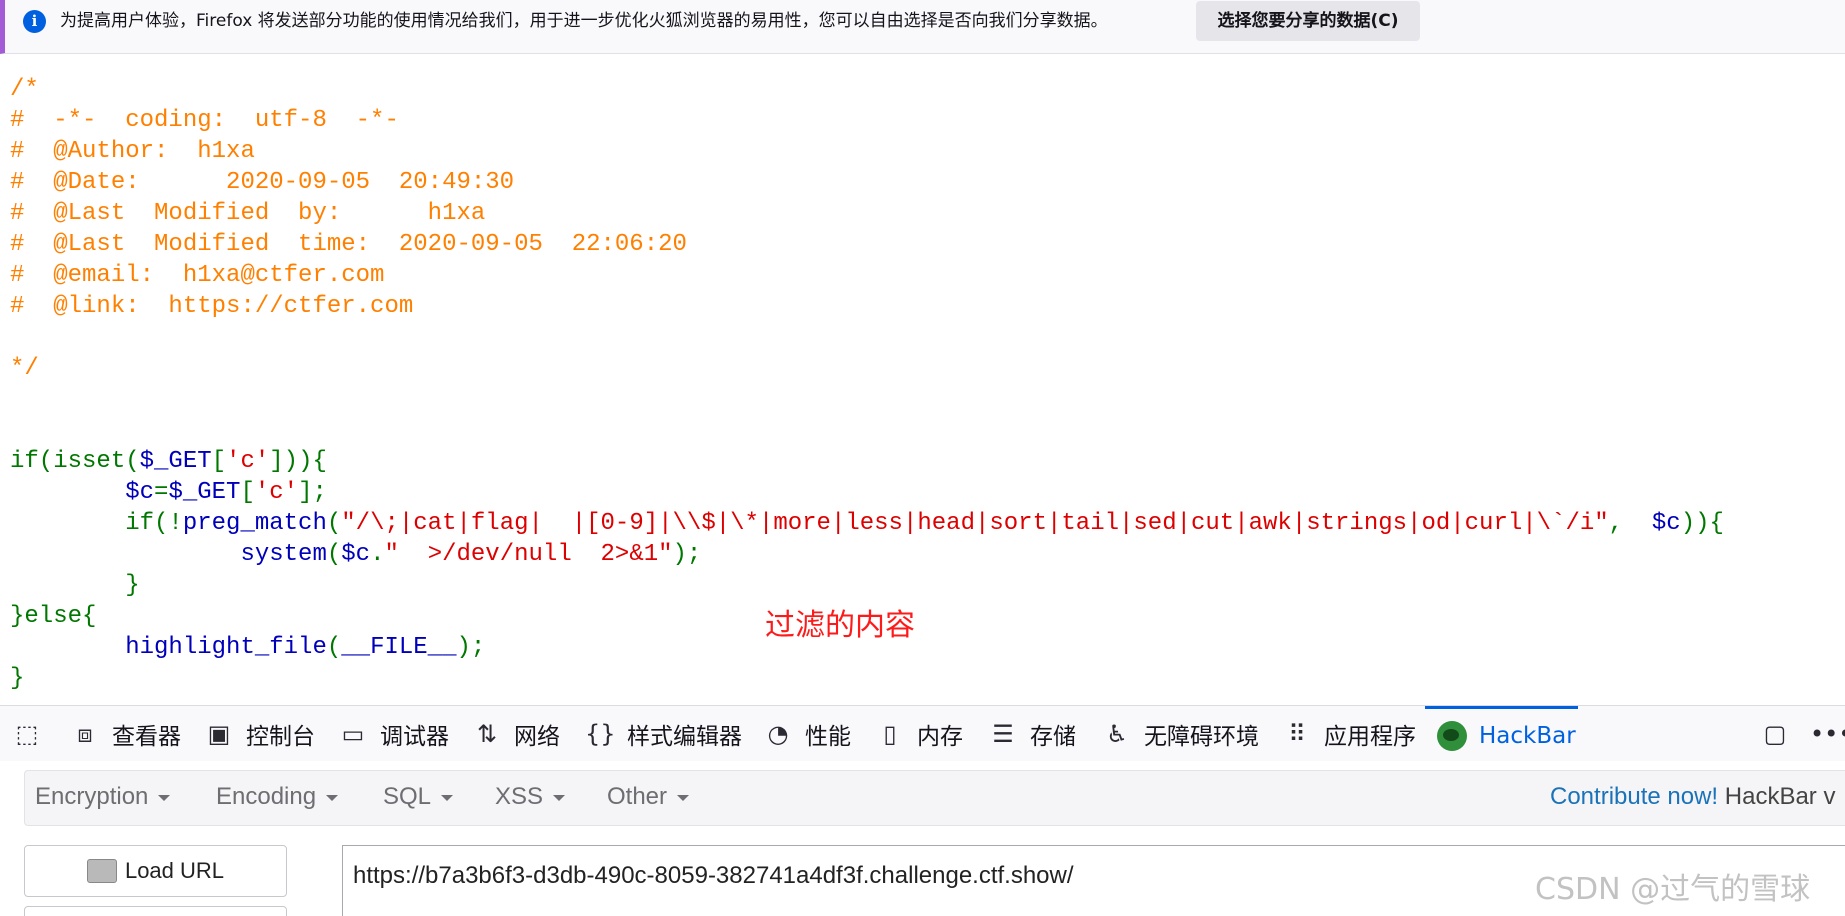 The height and width of the screenshot is (916, 1845). I want to click on tab-hackbar: HackBar, so click(1501, 734).